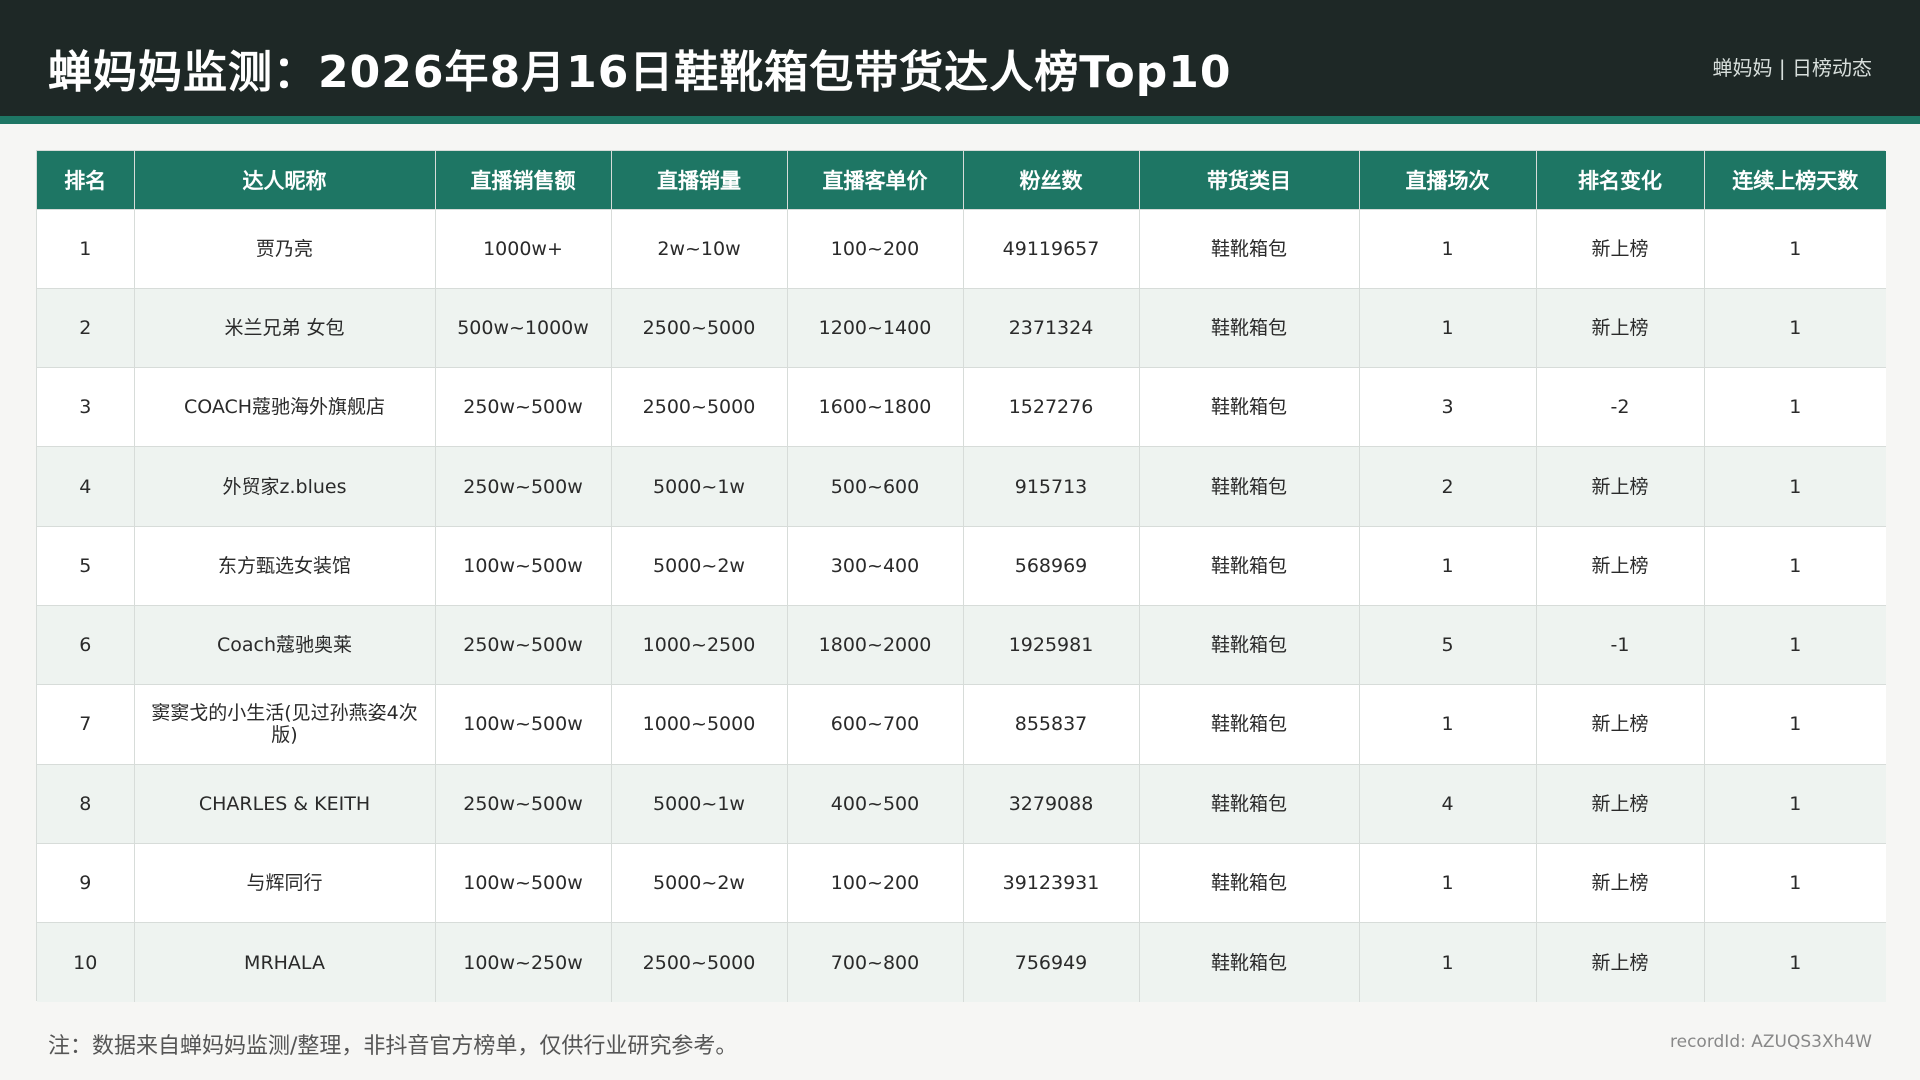 The width and height of the screenshot is (1920, 1080). Describe the element at coordinates (285, 803) in the screenshot. I see `cell-nickname: CHARLES & KEITH` at that location.